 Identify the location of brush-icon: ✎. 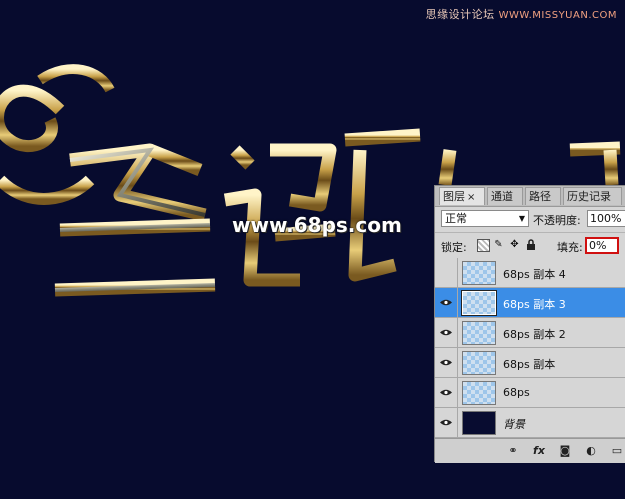
(498, 244).